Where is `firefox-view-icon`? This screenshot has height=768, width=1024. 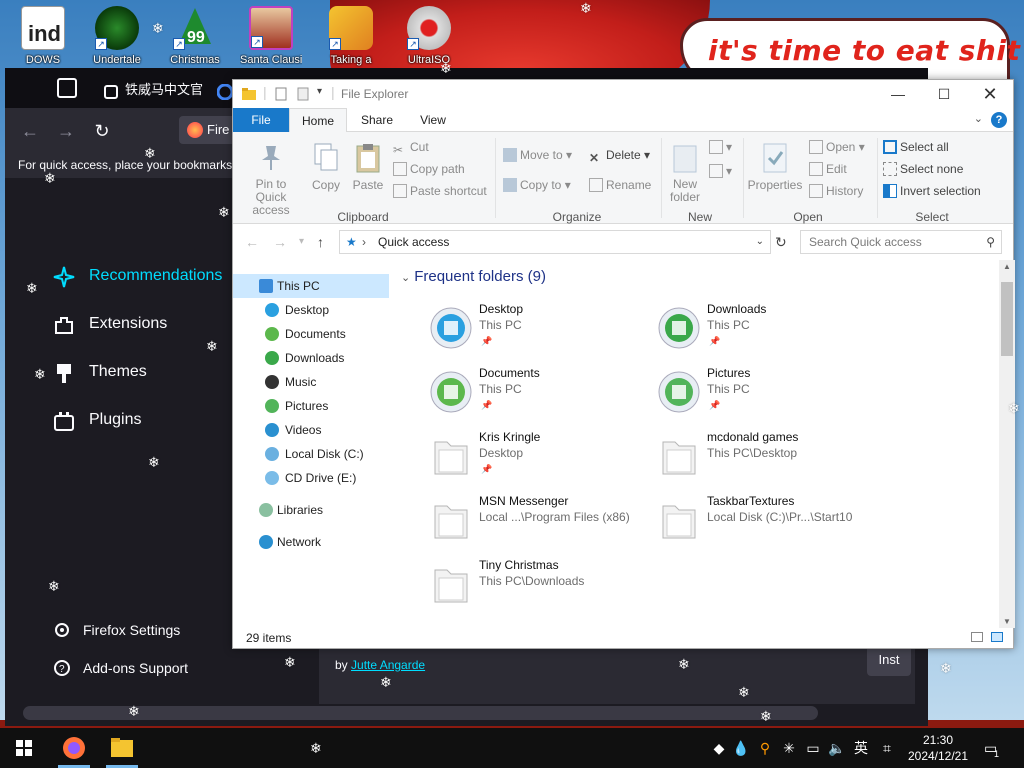
firefox-view-icon is located at coordinates (67, 88).